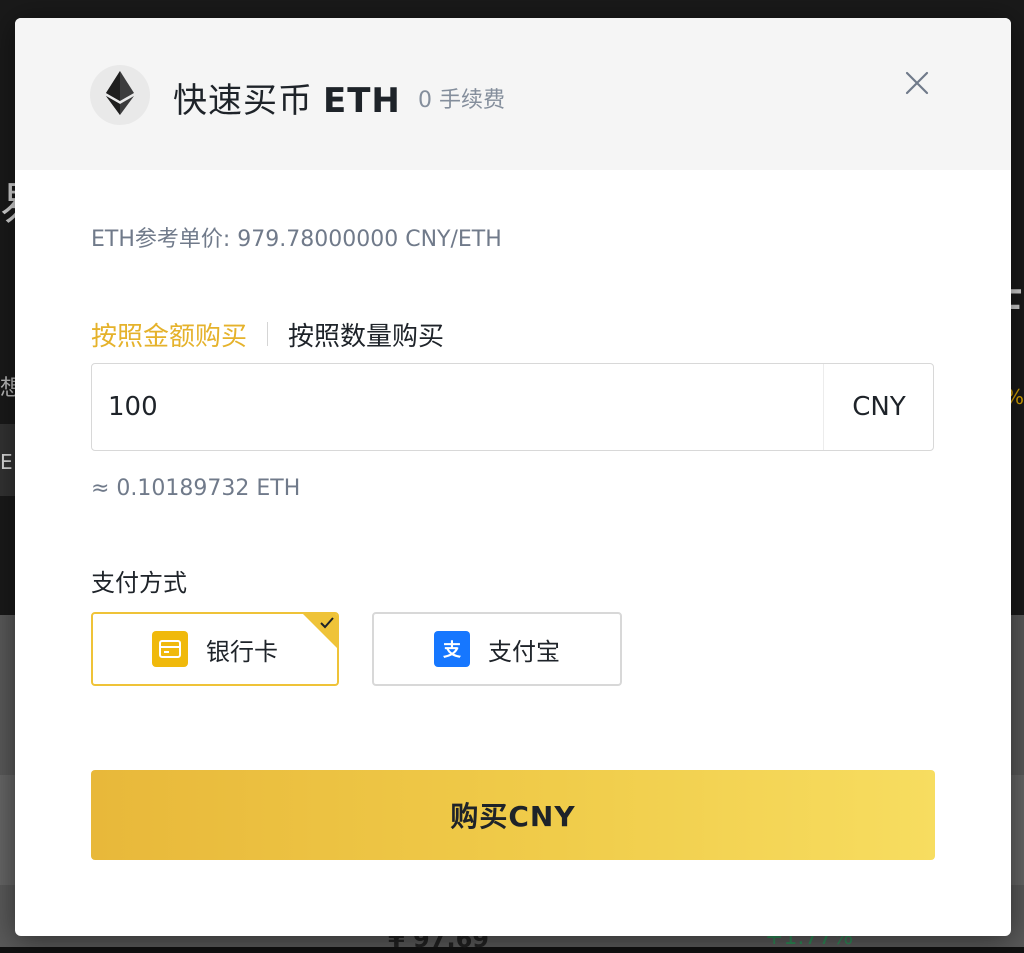 The width and height of the screenshot is (1024, 953). Describe the element at coordinates (362, 101) in the screenshot. I see `modal-title-coin: ETH` at that location.